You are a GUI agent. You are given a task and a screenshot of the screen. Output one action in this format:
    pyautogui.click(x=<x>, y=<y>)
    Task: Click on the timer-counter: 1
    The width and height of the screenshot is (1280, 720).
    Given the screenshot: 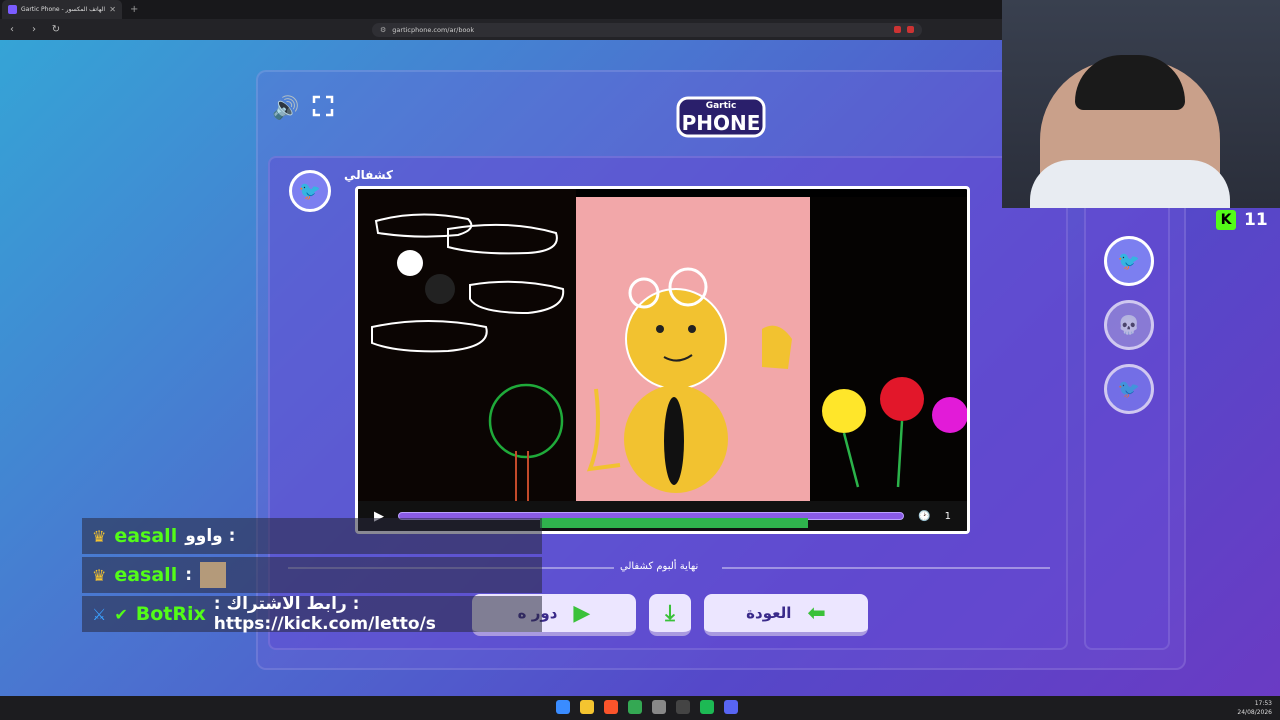 What is the action you would take?
    pyautogui.click(x=947, y=516)
    